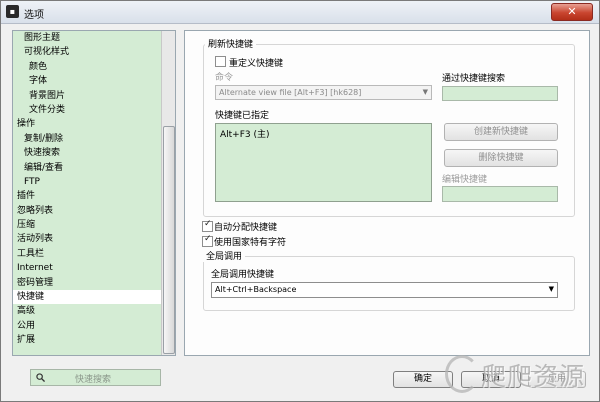 The width and height of the screenshot is (600, 402). What do you see at coordinates (40, 377) in the screenshot?
I see `search-icon` at bounding box center [40, 377].